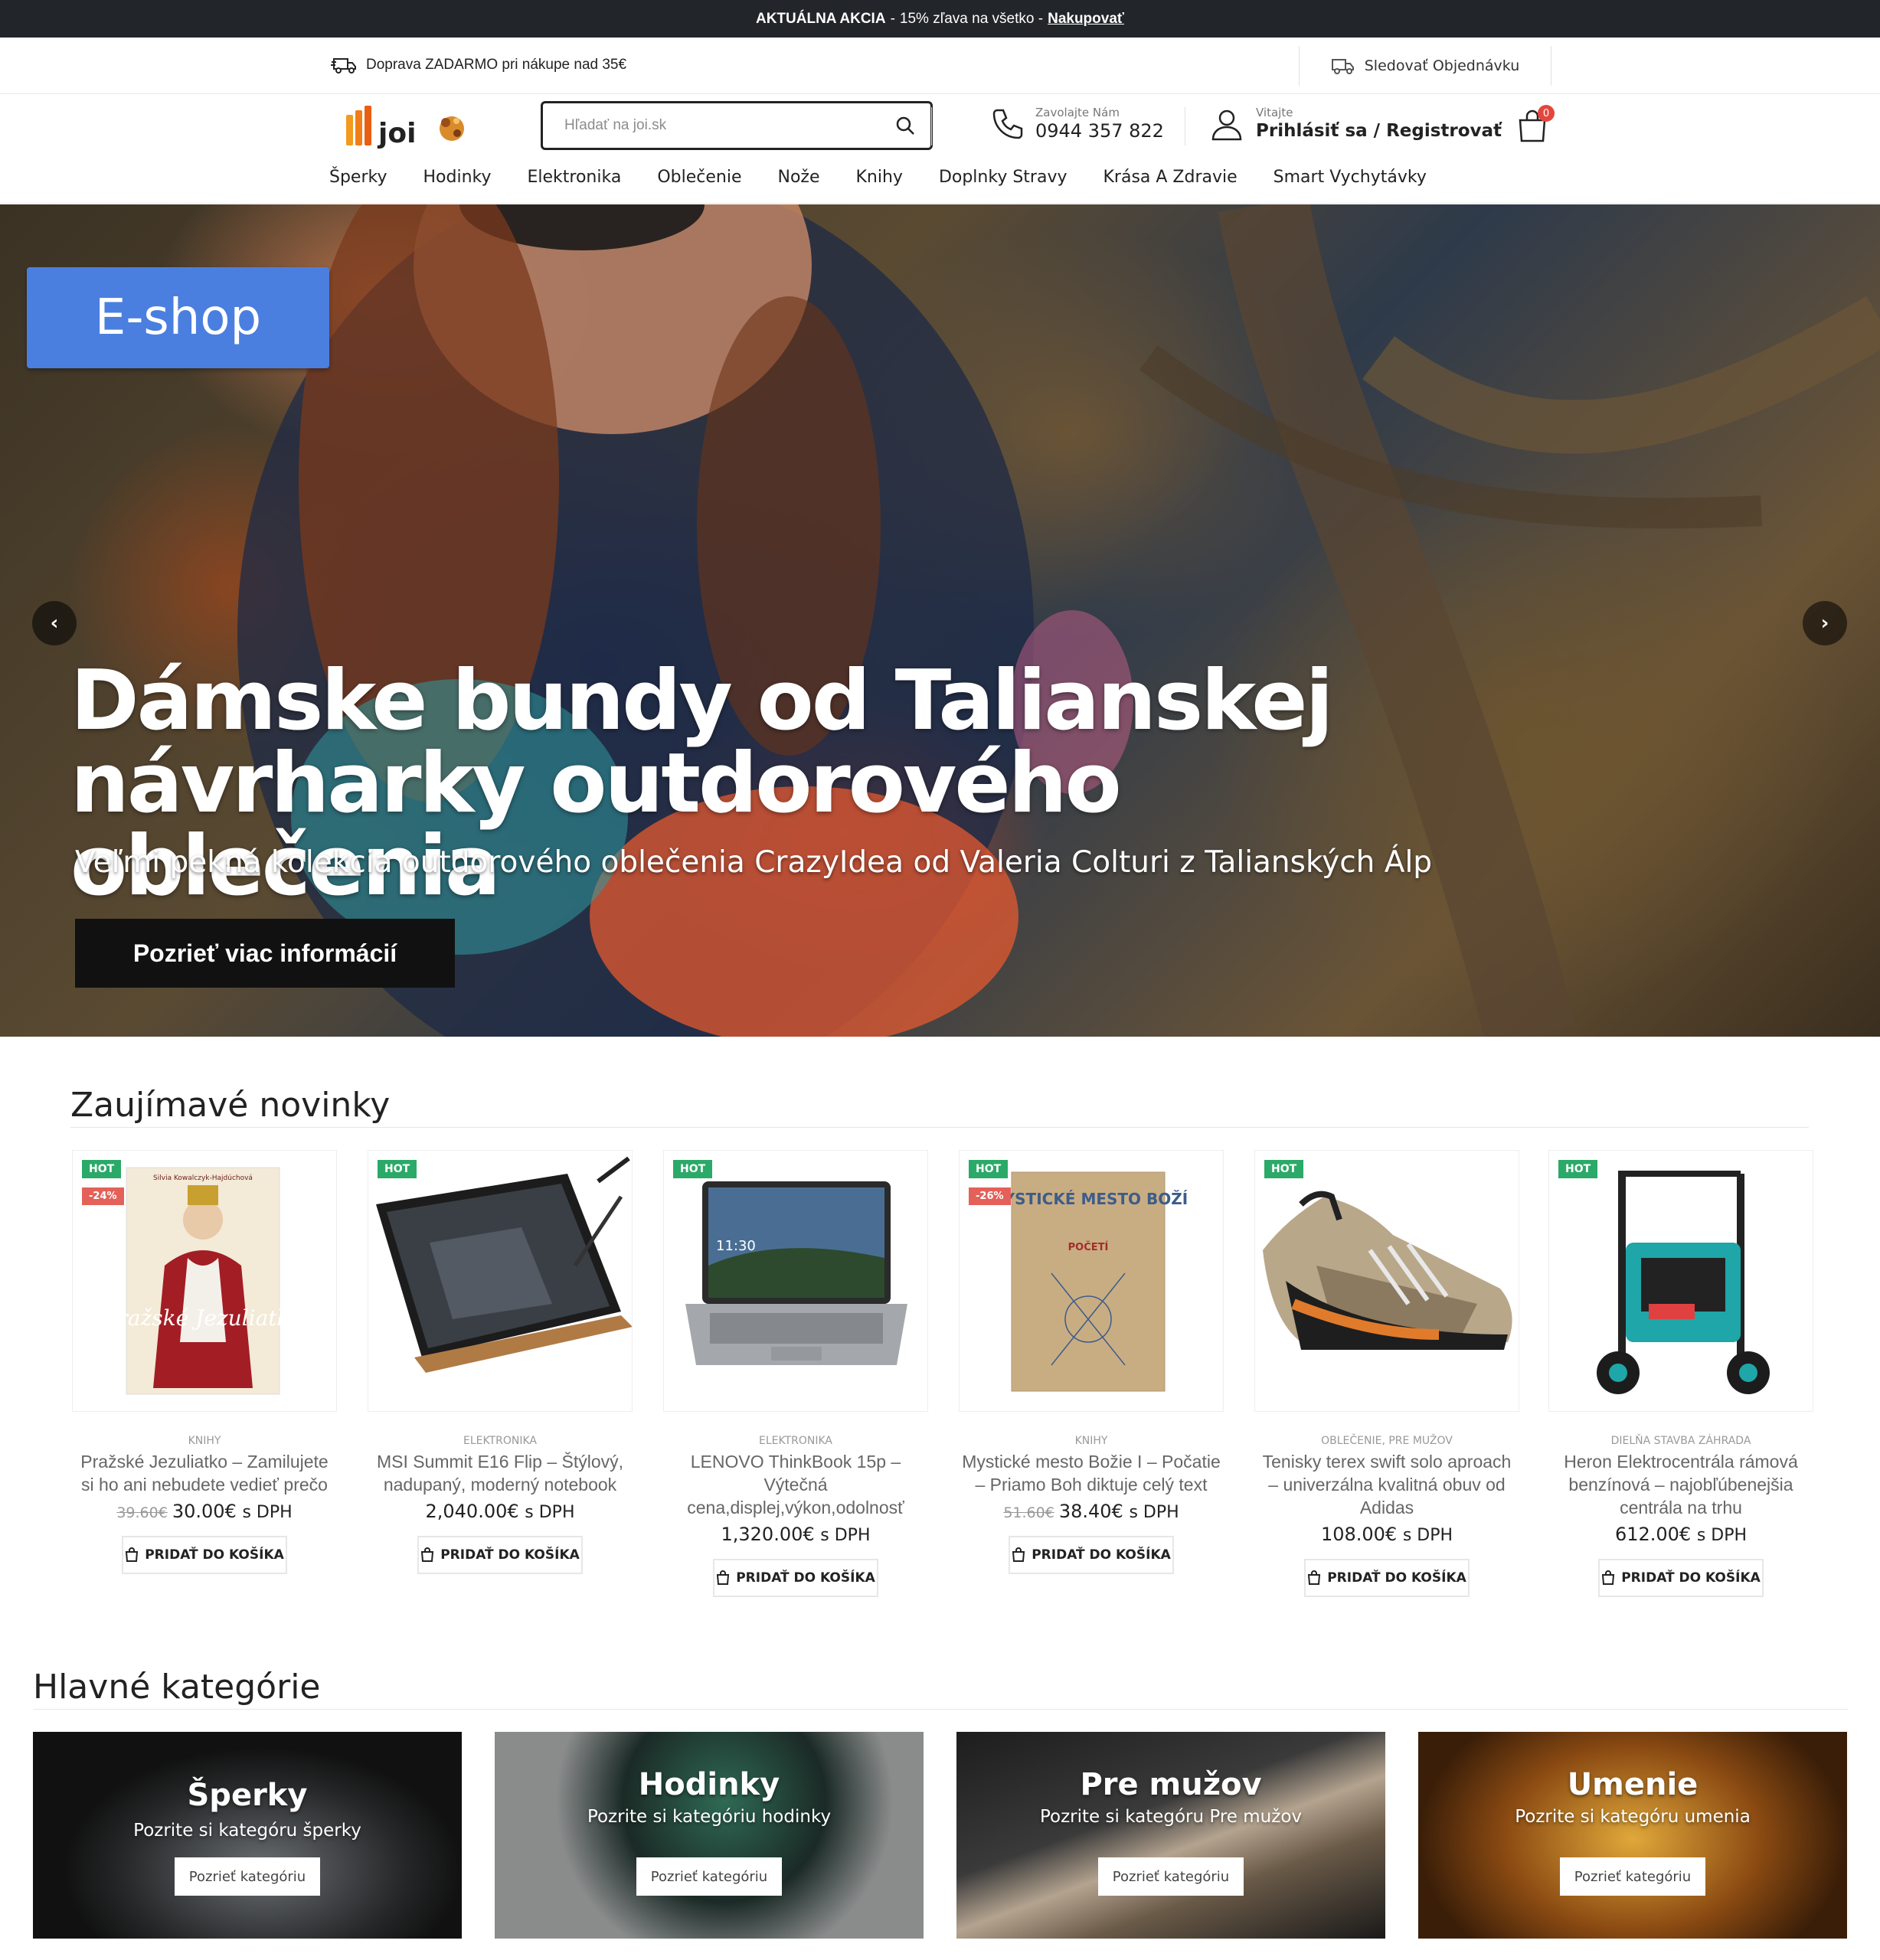 The width and height of the screenshot is (1880, 1960). I want to click on product-price: 612.00€ s DPH, so click(1681, 1534).